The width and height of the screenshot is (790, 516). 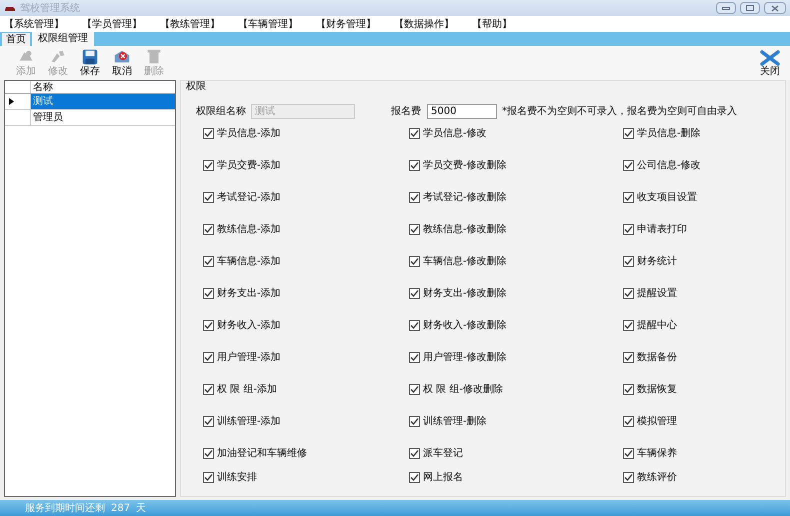 What do you see at coordinates (34, 24) in the screenshot?
I see `menu-item: 【系统管理】` at bounding box center [34, 24].